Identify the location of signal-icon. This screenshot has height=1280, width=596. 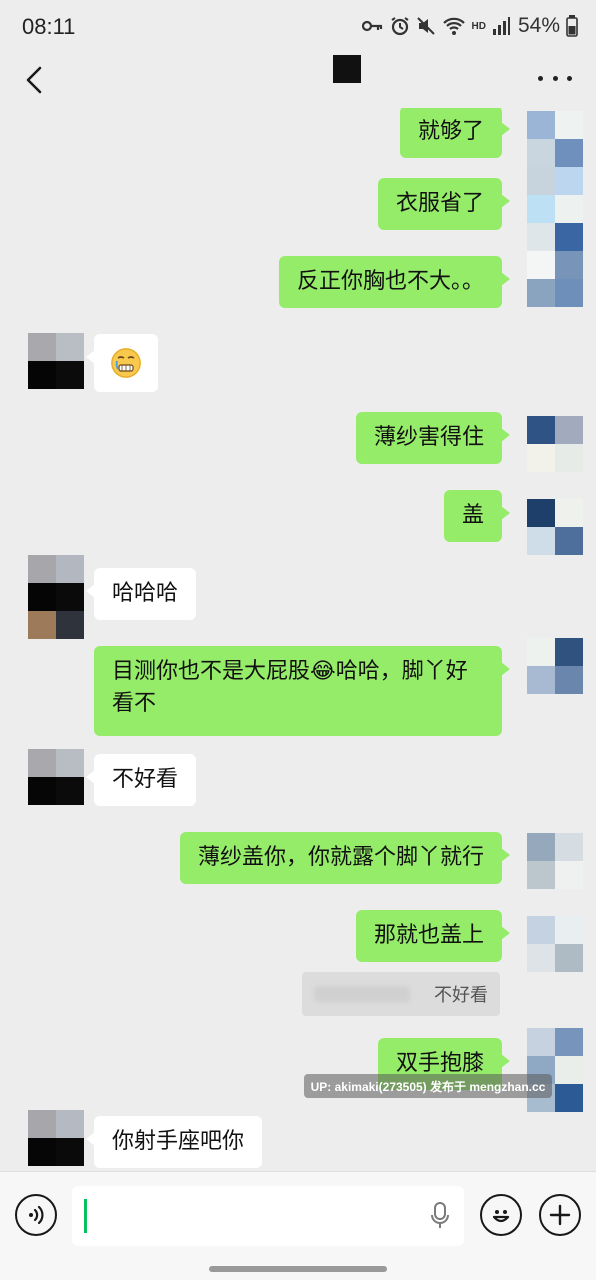
(501, 26).